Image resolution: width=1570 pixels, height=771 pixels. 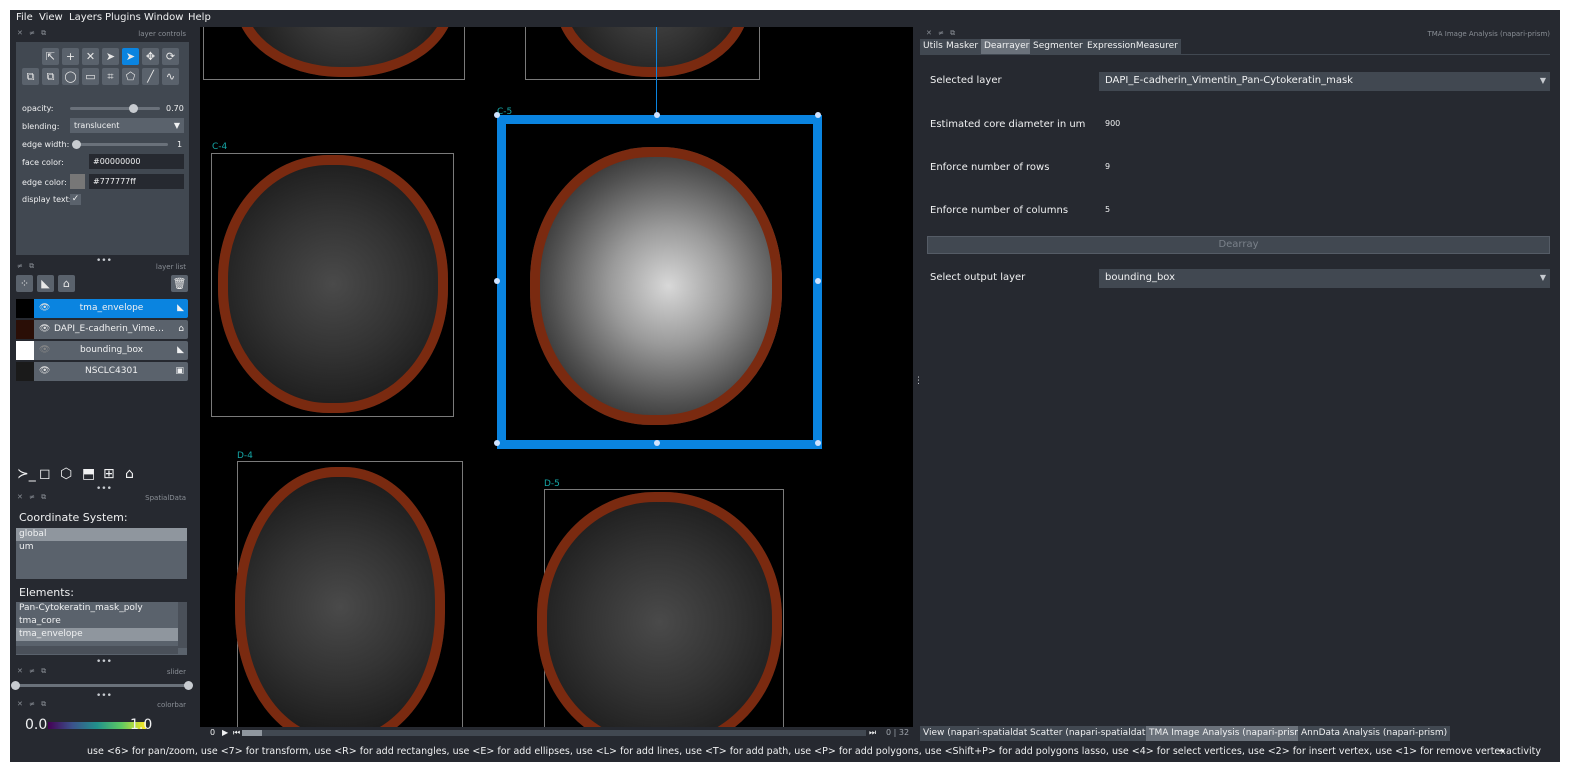 What do you see at coordinates (26, 266) in the screenshot?
I see `dock-buttons-icon: ≠ ⧉` at bounding box center [26, 266].